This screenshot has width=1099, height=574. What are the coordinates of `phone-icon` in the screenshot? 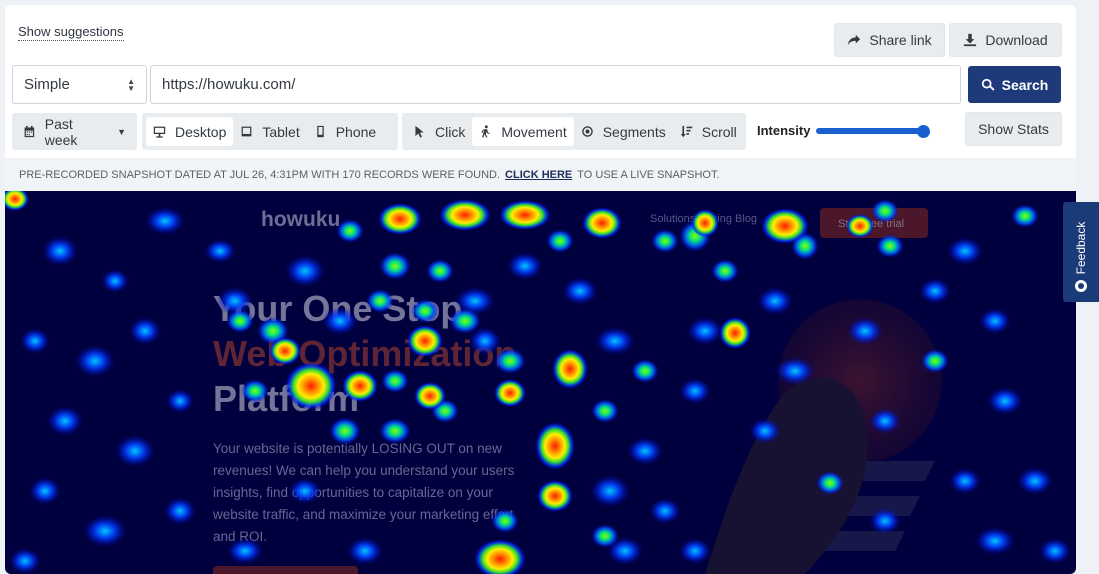 It's located at (320, 131).